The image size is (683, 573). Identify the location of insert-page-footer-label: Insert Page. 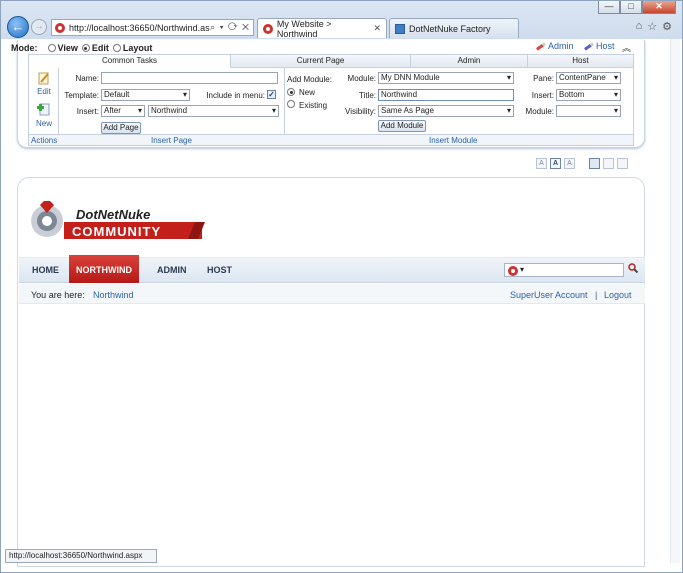
(171, 140).